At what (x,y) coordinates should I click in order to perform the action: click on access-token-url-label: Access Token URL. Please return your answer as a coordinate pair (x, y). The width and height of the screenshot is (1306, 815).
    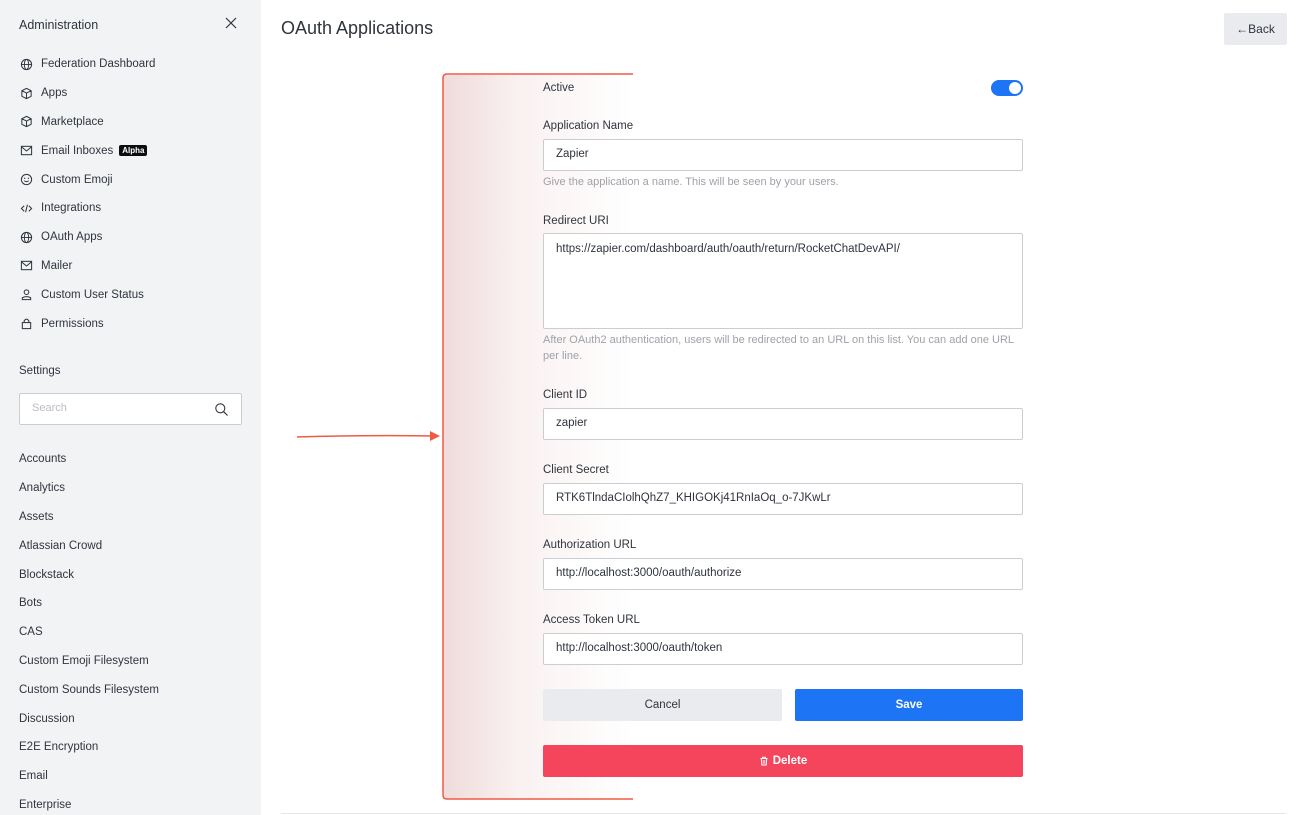
    Looking at the image, I should click on (591, 620).